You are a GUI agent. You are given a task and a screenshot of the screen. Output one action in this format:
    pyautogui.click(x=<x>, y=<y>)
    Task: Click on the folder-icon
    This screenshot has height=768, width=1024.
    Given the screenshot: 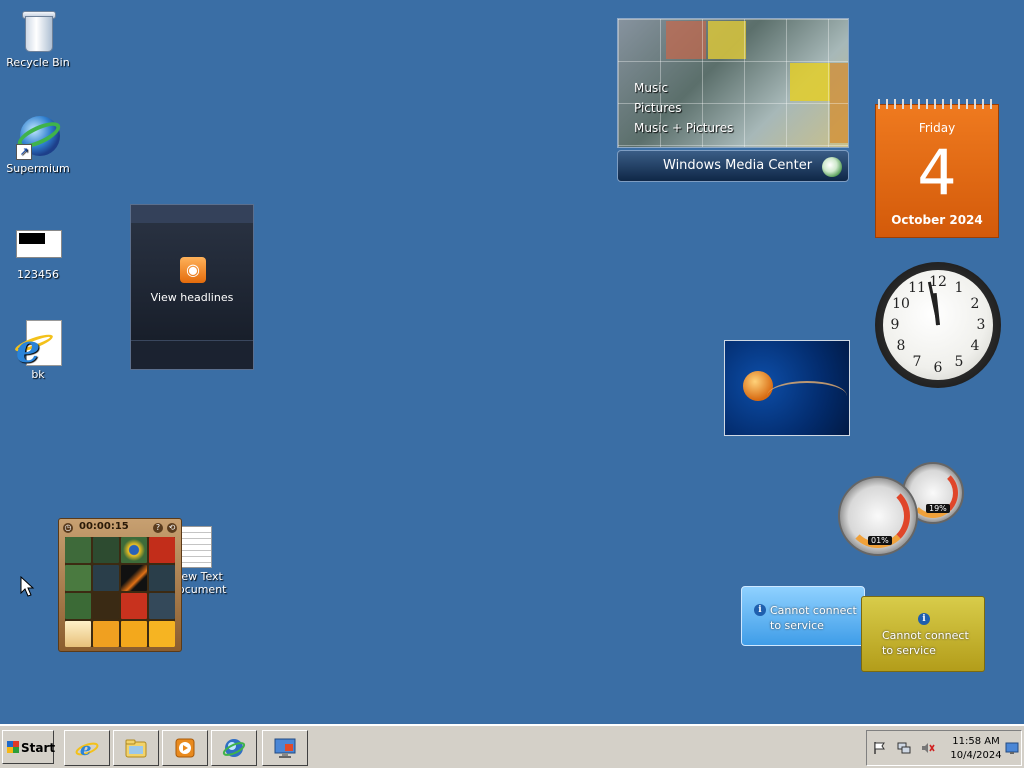 What is the action you would take?
    pyautogui.click(x=136, y=748)
    